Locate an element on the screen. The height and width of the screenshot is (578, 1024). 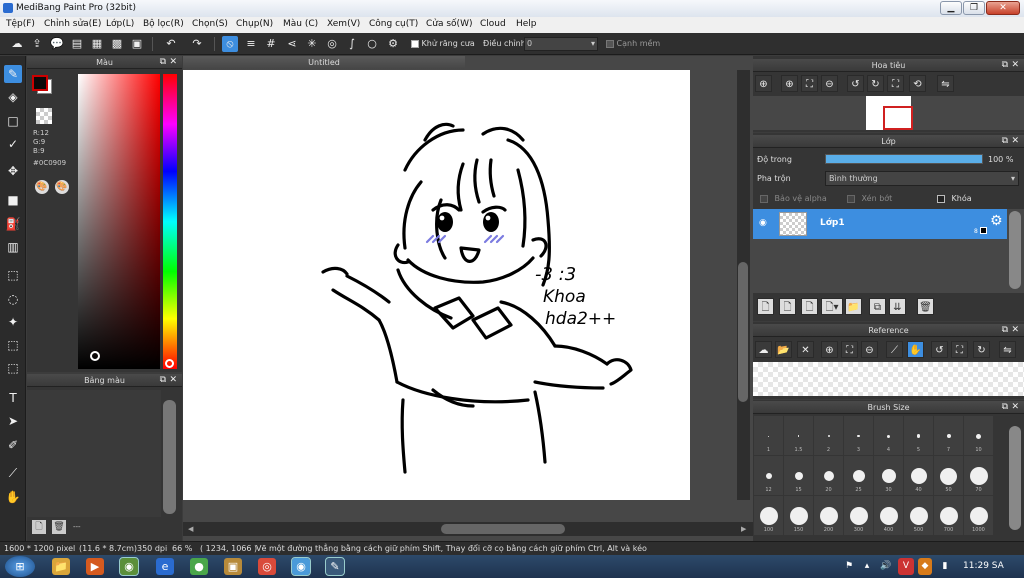
brush-size-option: 30 is located at coordinates (888, 475).